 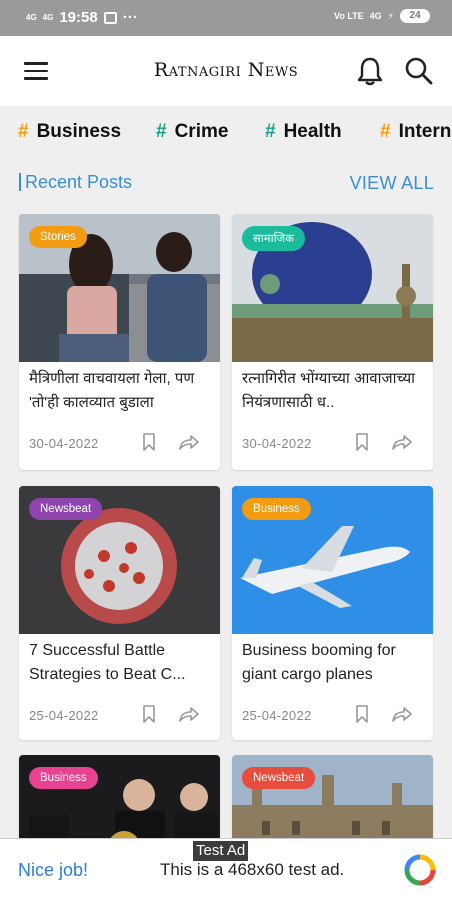 What do you see at coordinates (319, 662) in the screenshot?
I see `post-title: Business booming for giant cargo planes` at bounding box center [319, 662].